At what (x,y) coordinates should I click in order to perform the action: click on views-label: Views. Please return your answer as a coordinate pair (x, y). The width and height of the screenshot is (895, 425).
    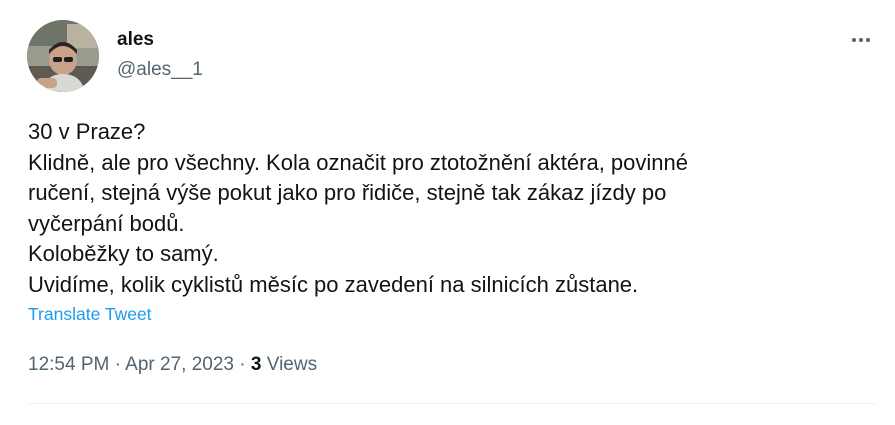
    Looking at the image, I should click on (292, 364).